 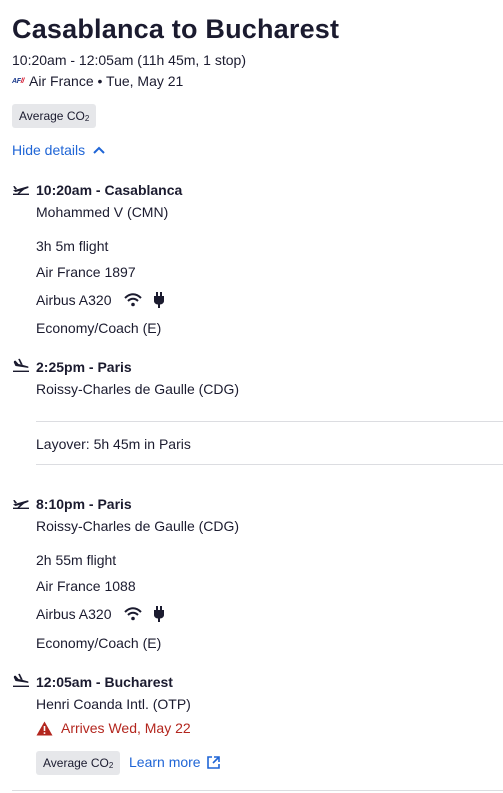 I want to click on segment-1-aircraft: Airbus A320, so click(x=101, y=300).